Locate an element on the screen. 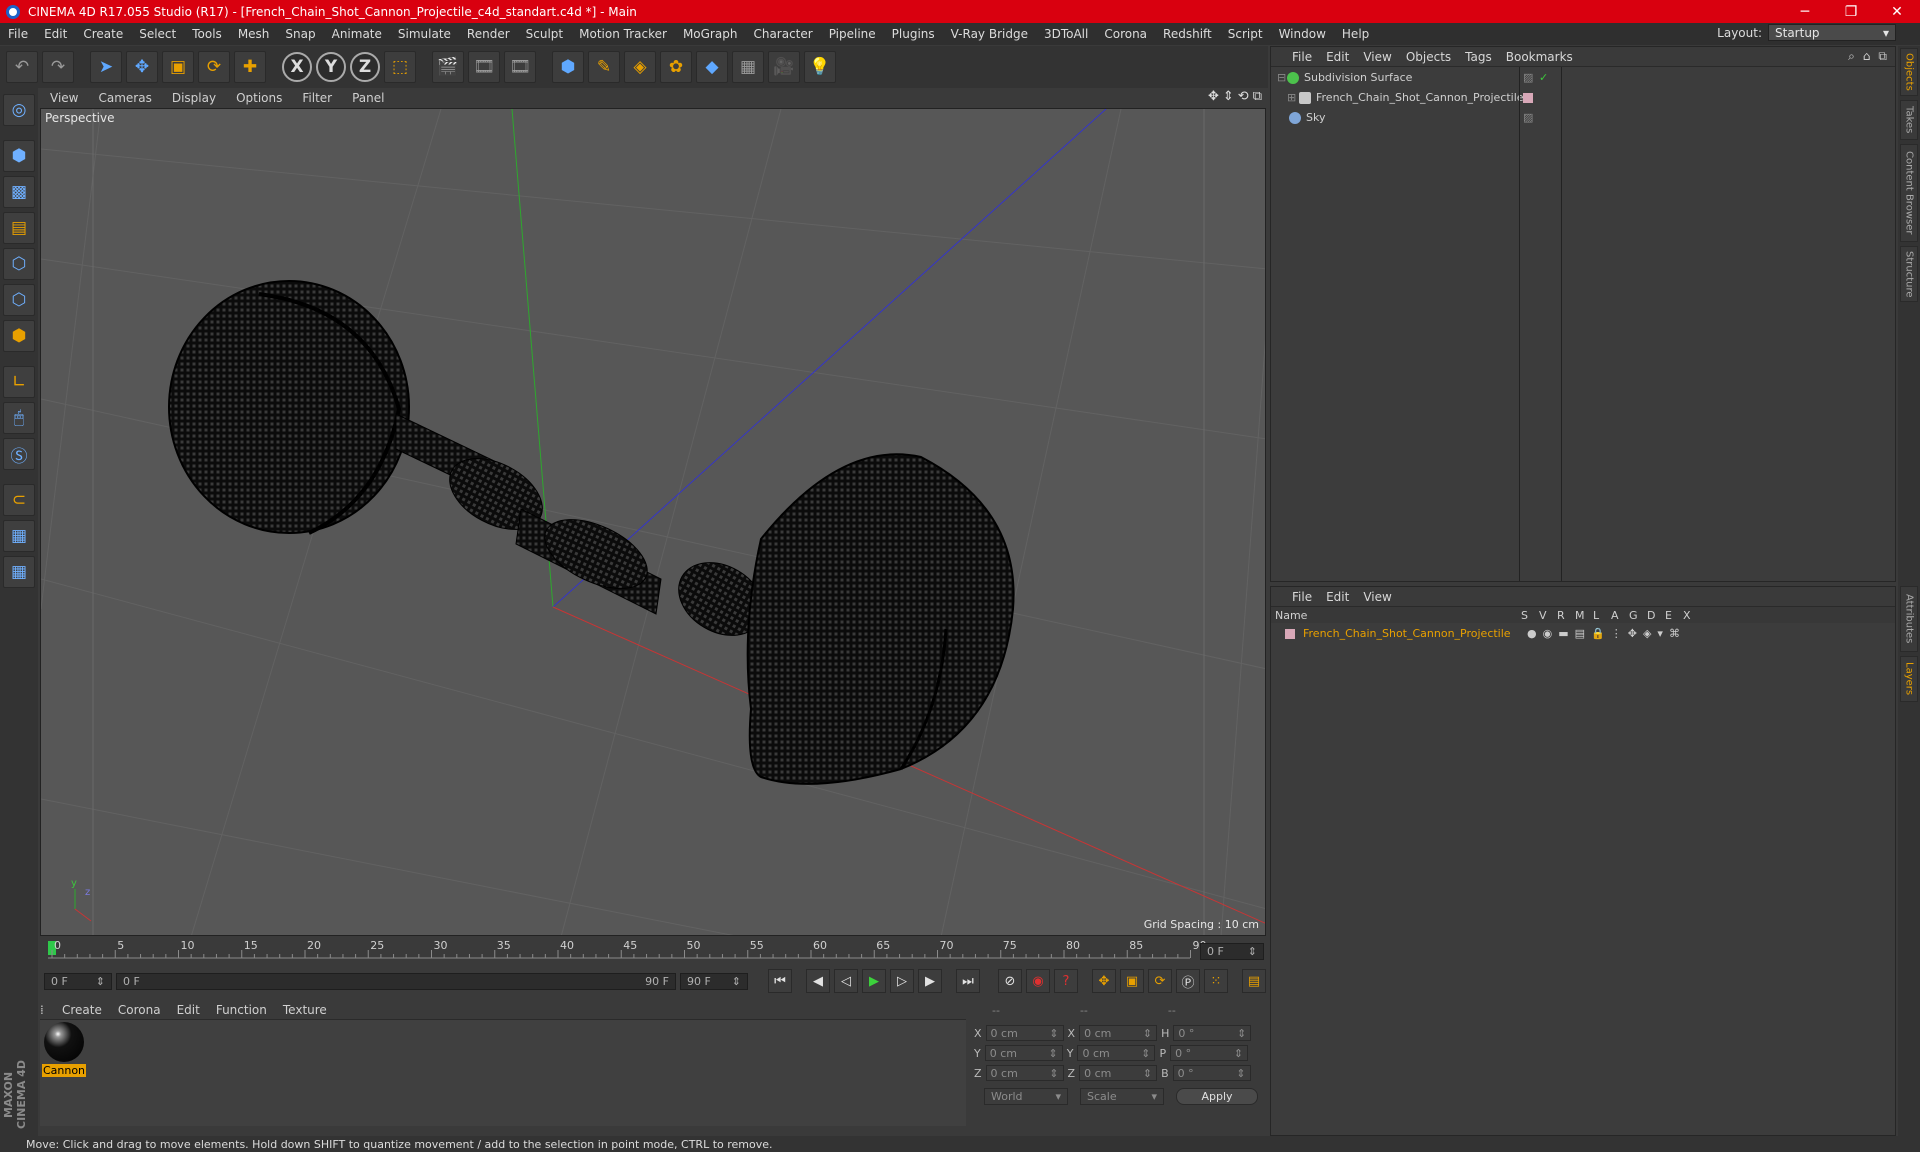 The height and width of the screenshot is (1152, 1920). scale-tool-button: ▣ is located at coordinates (178, 67).